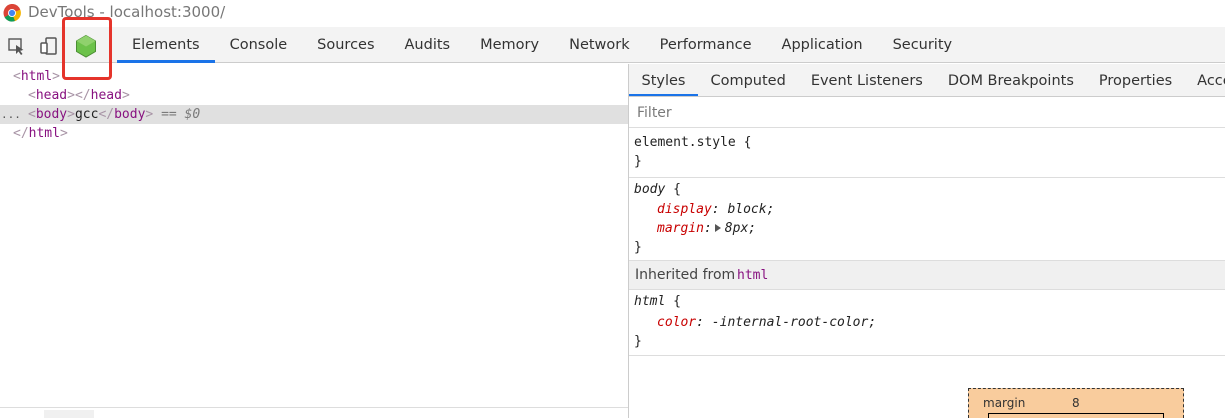  Describe the element at coordinates (314, 95) in the screenshot. I see `dom-node-head: <head></head>` at that location.